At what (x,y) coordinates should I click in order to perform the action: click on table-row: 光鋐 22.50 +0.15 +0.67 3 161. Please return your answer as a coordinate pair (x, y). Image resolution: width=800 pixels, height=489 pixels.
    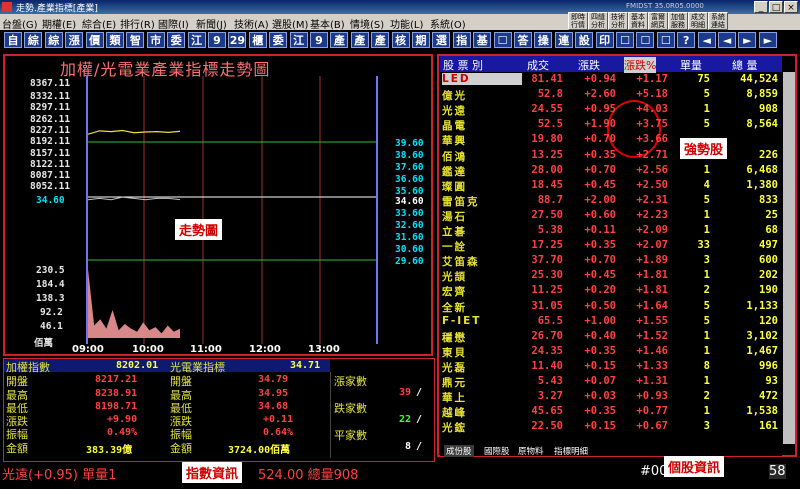
    Looking at the image, I should click on (611, 427).